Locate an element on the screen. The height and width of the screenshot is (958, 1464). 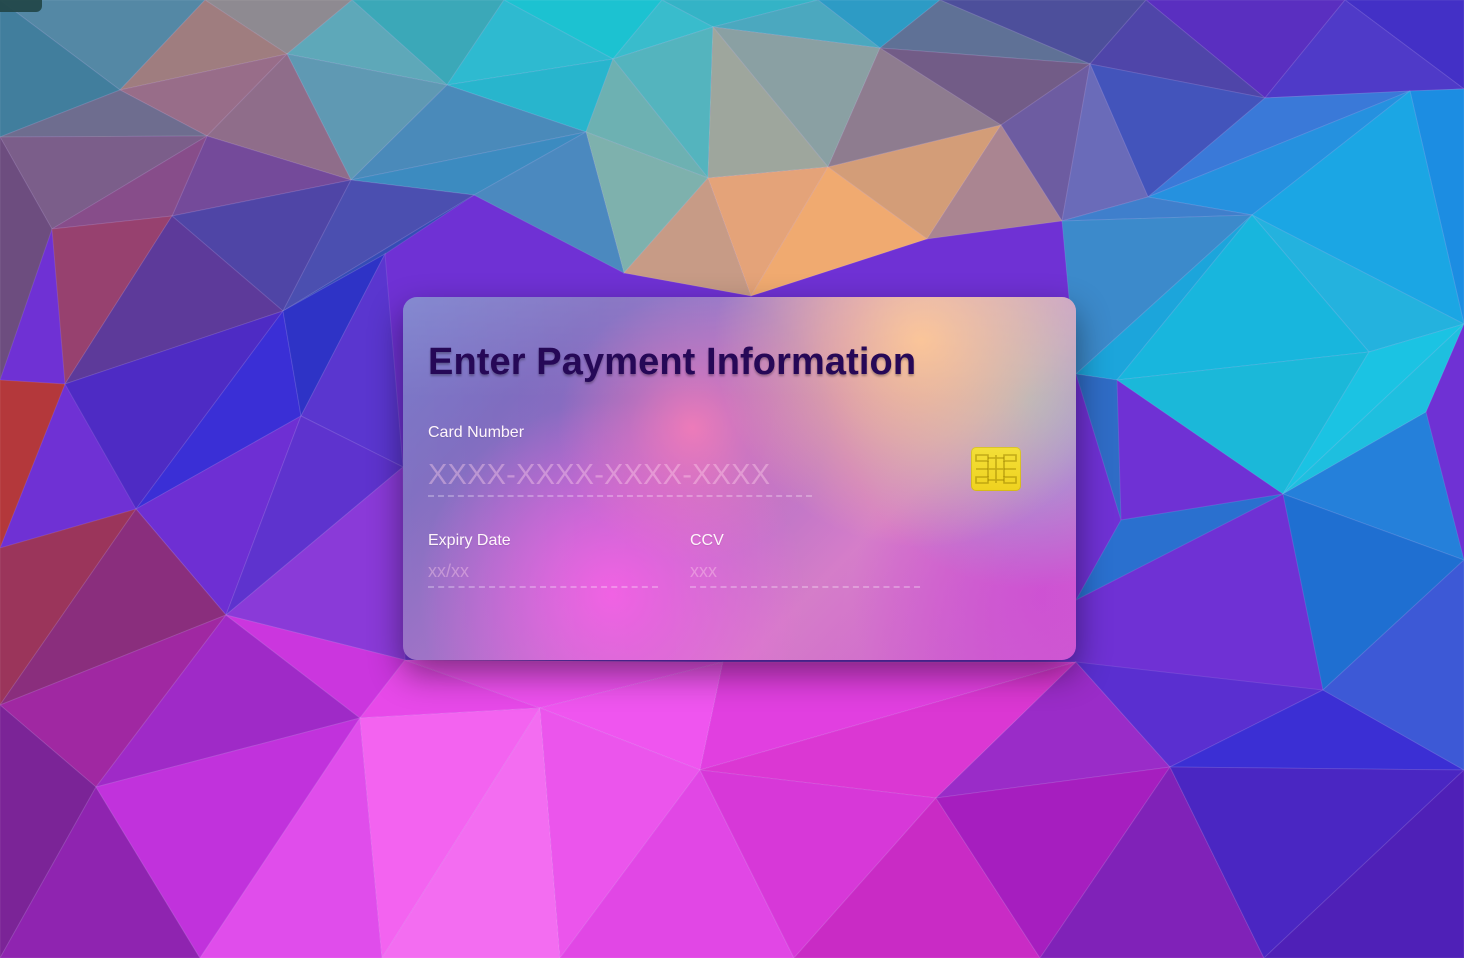
ccv-input is located at coordinates (805, 572).